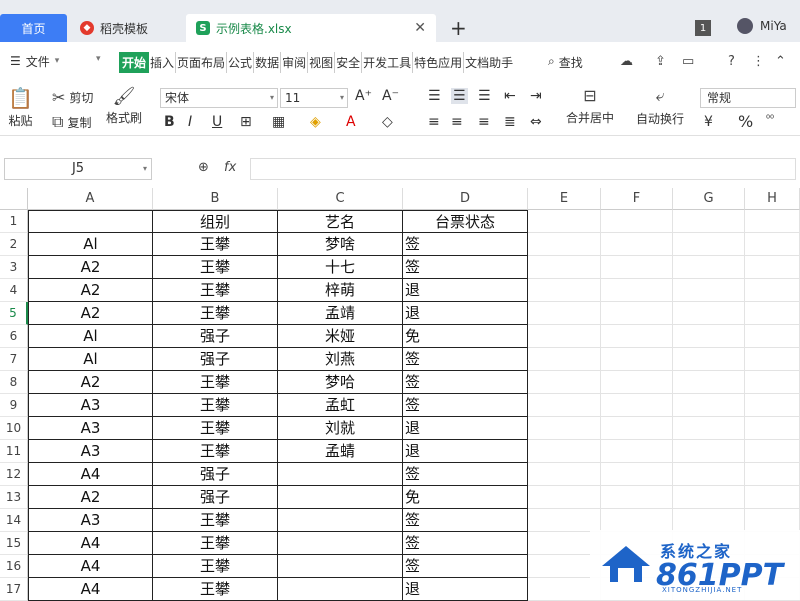 The height and width of the screenshot is (601, 800). What do you see at coordinates (660, 106) in the screenshot?
I see `wrap-text-button: ⤶ 自动换行` at bounding box center [660, 106].